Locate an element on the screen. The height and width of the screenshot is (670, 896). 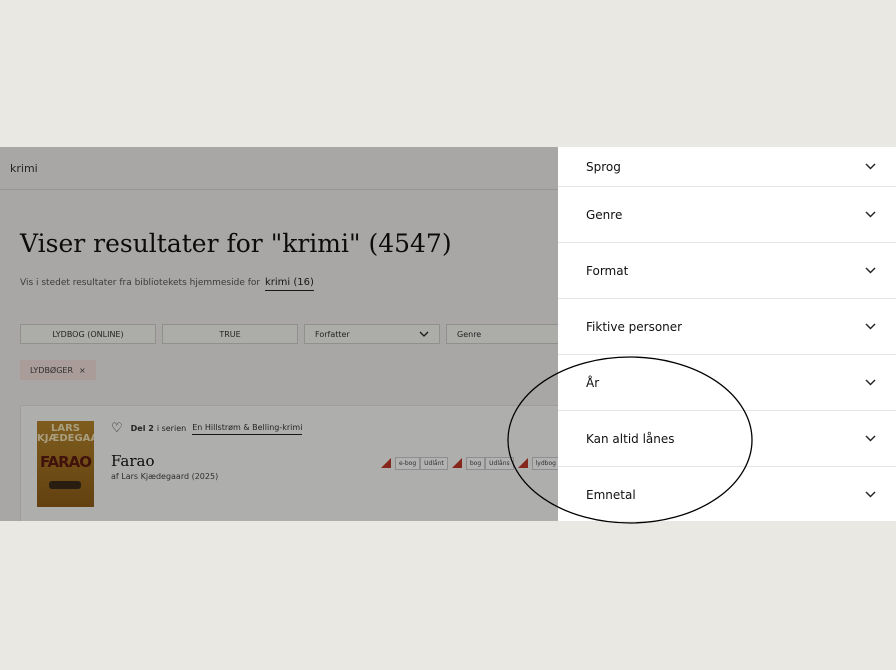
facet-label: Emnetal is located at coordinates (611, 494).